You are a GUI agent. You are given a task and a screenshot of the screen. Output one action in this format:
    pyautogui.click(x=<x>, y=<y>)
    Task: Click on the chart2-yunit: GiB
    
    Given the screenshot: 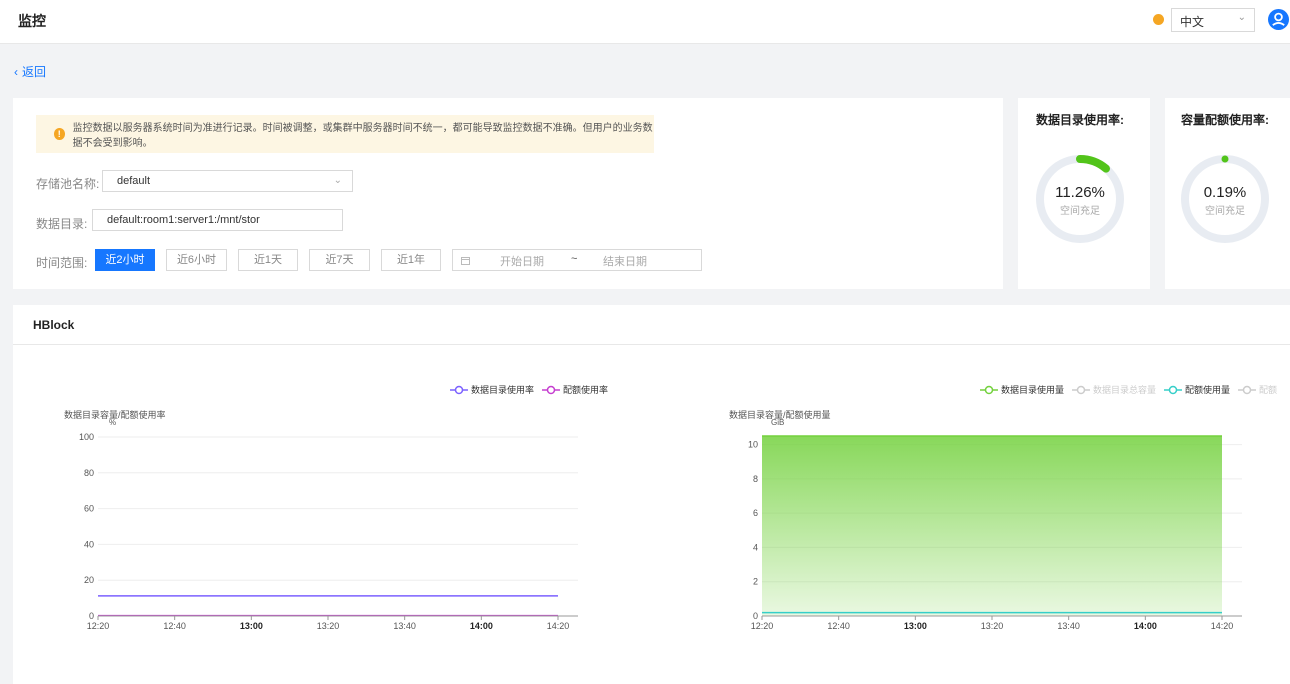 What is the action you would take?
    pyautogui.click(x=778, y=422)
    